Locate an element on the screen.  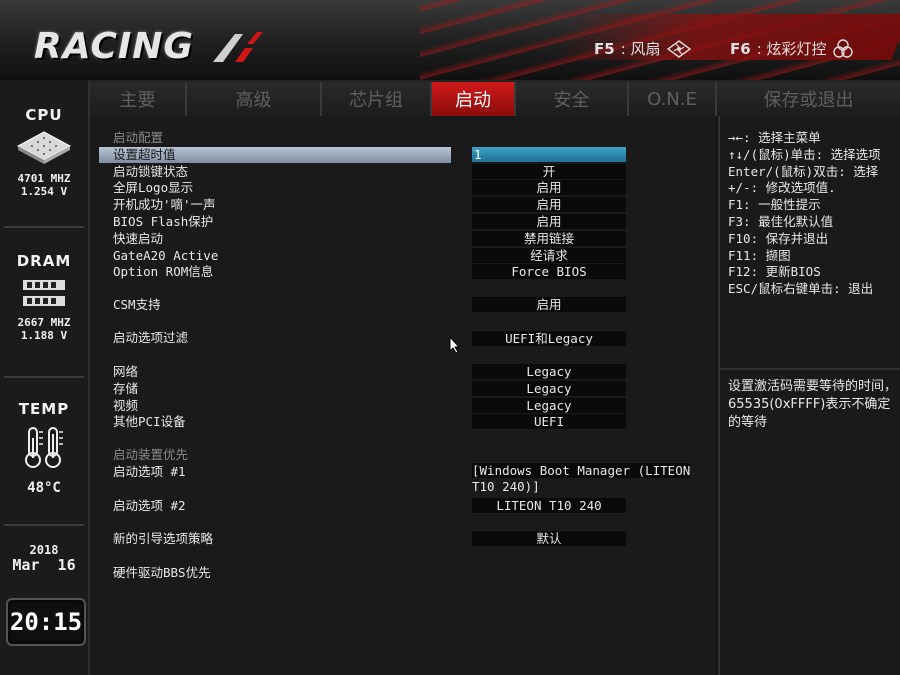
cpu-title: CPU is located at coordinates (44, 115).